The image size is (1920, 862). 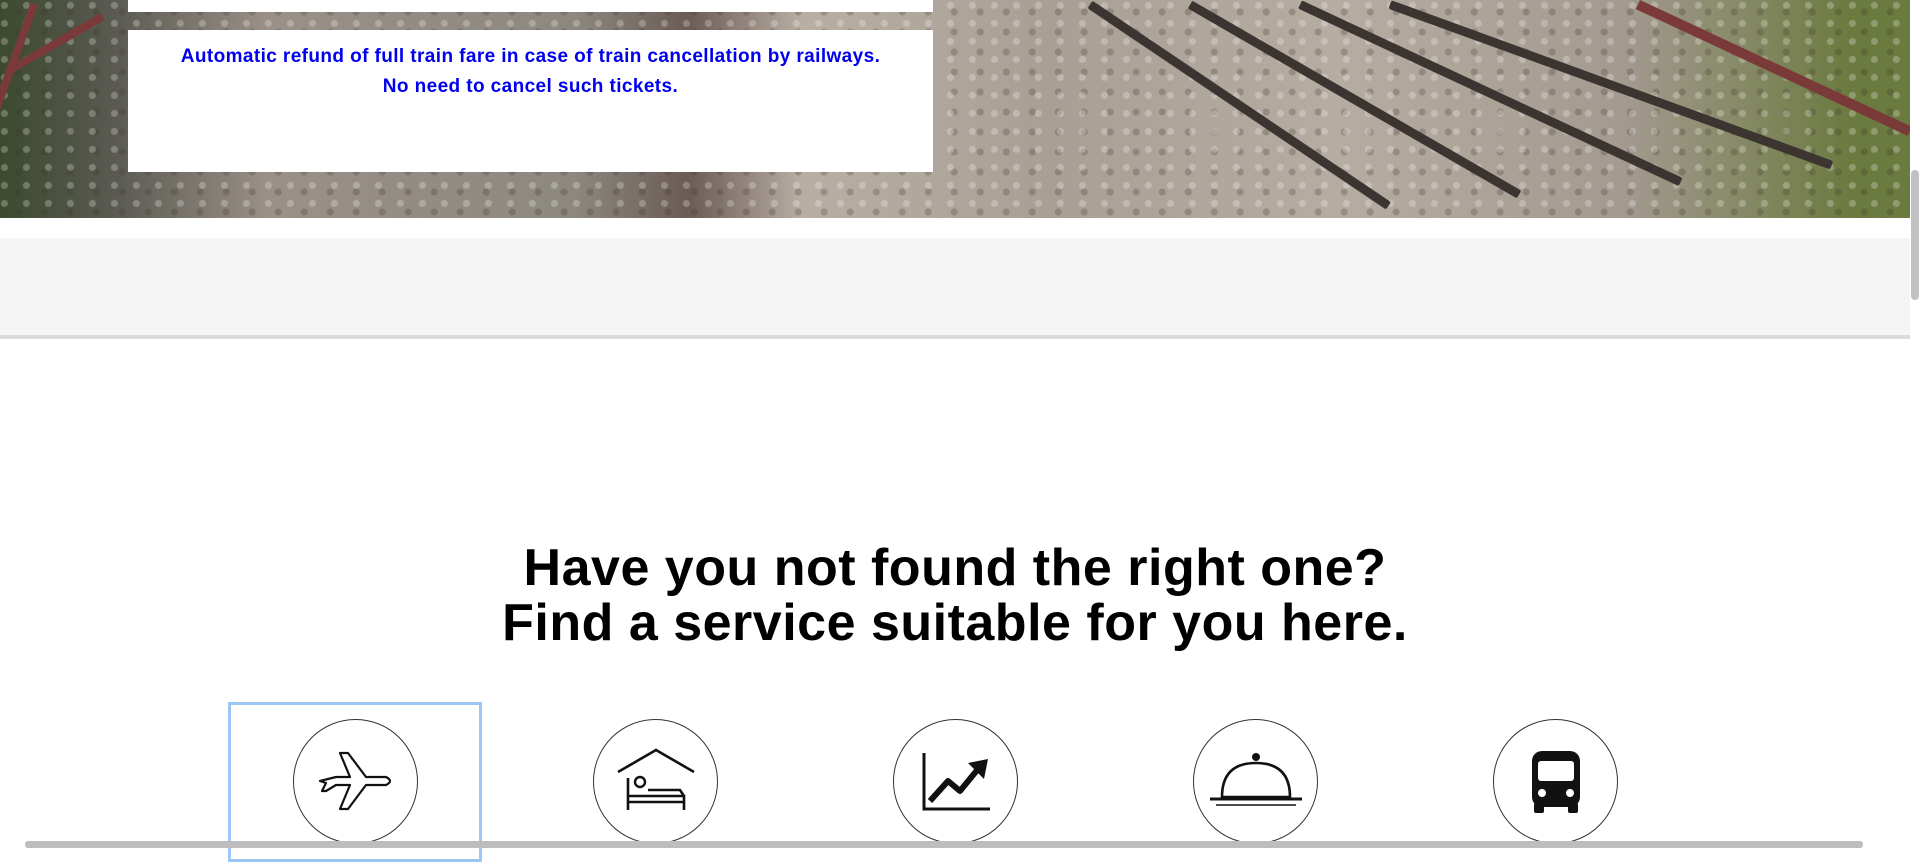 I want to click on services-heading-line2: Find a service suitable for you here., so click(x=955, y=623).